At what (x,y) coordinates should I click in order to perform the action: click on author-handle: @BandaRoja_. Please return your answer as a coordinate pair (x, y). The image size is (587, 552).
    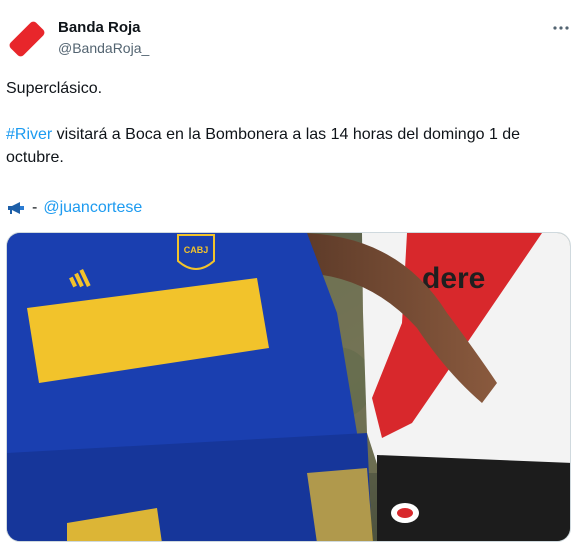
    Looking at the image, I should click on (103, 48).